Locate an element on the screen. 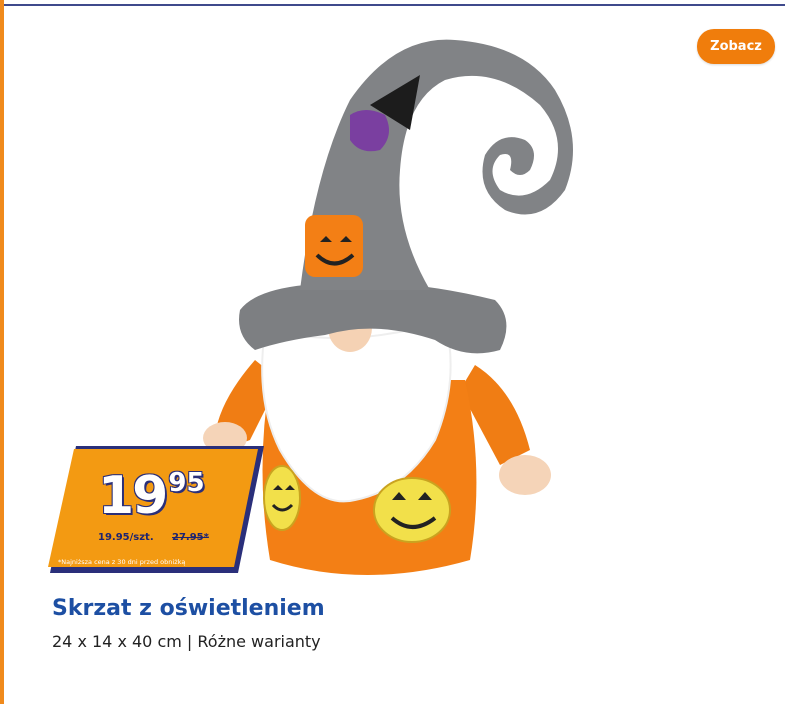  current-price: 19 95 is located at coordinates (151, 501).